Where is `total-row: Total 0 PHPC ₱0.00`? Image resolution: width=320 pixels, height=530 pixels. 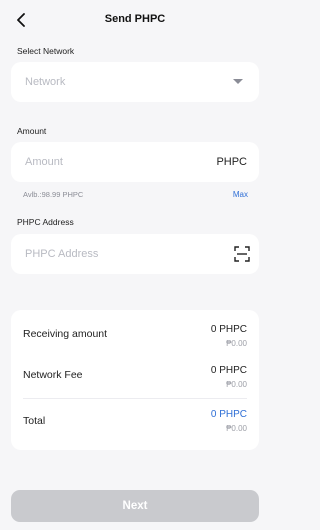
total-row: Total 0 PHPC ₱0.00 is located at coordinates (135, 424).